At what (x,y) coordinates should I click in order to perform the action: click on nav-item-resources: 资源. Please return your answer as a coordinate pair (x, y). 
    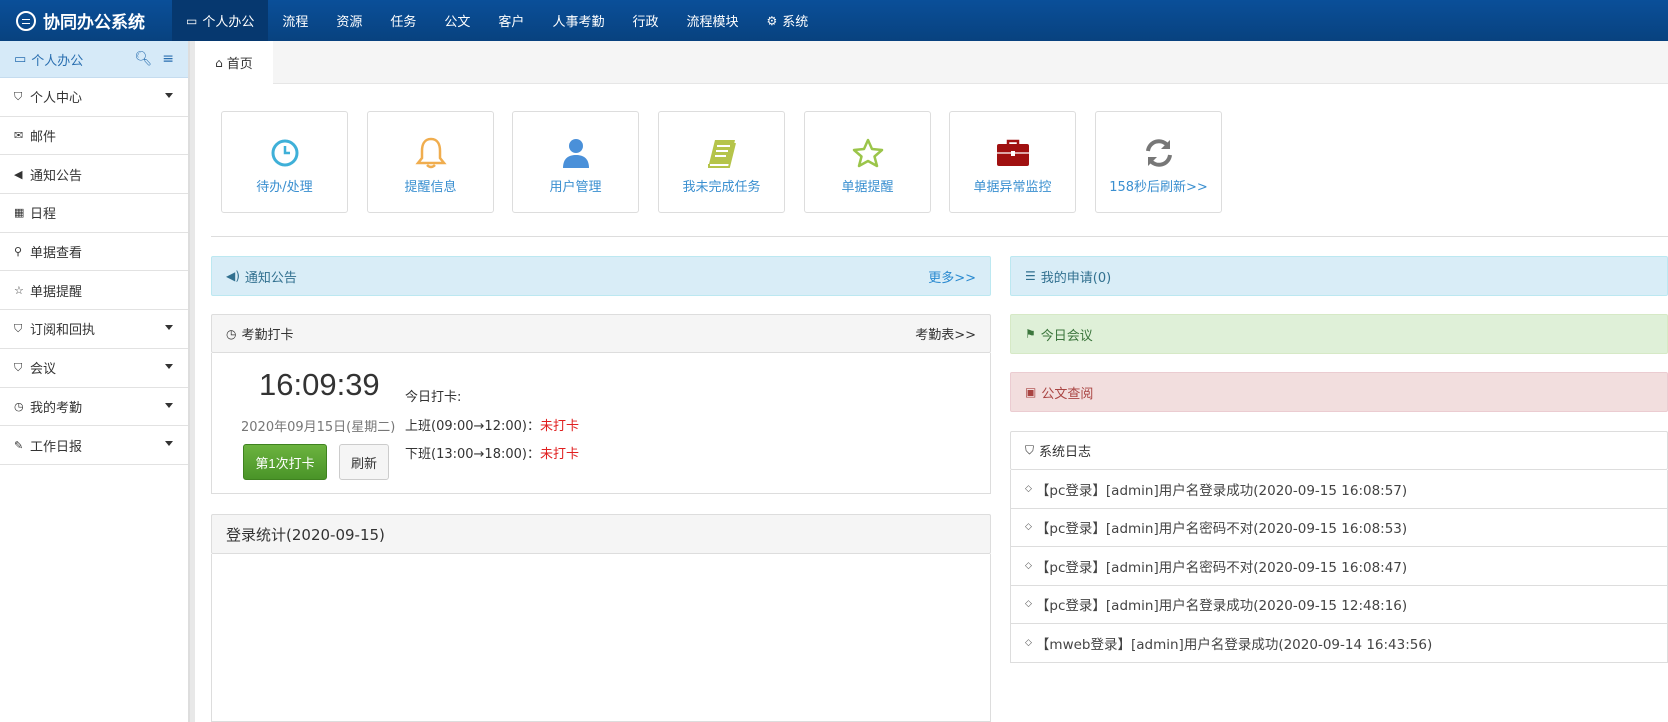
    Looking at the image, I should click on (349, 20).